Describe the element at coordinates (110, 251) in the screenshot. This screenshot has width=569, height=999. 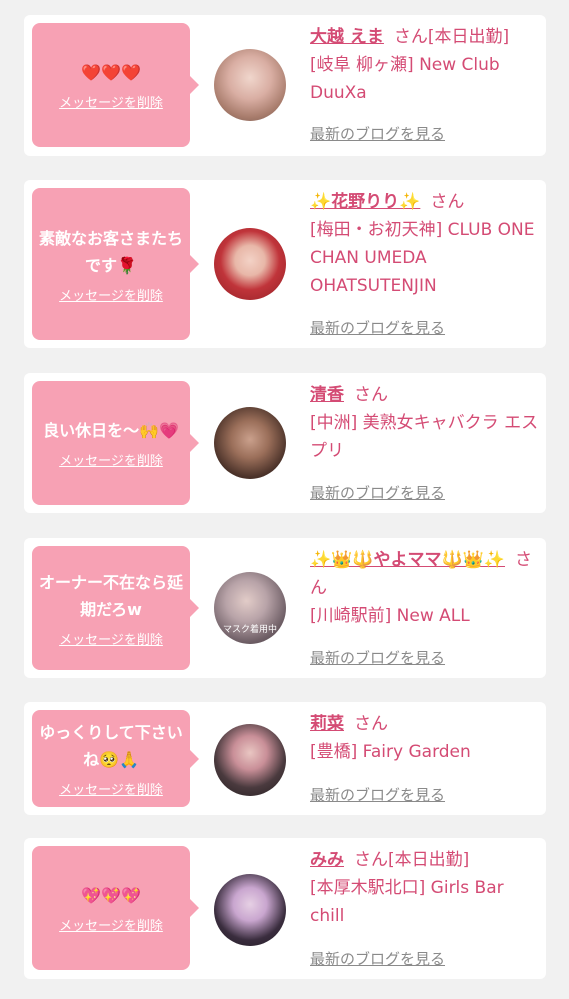
I see `message-text: 素敵なお客さまたちです🌹` at that location.